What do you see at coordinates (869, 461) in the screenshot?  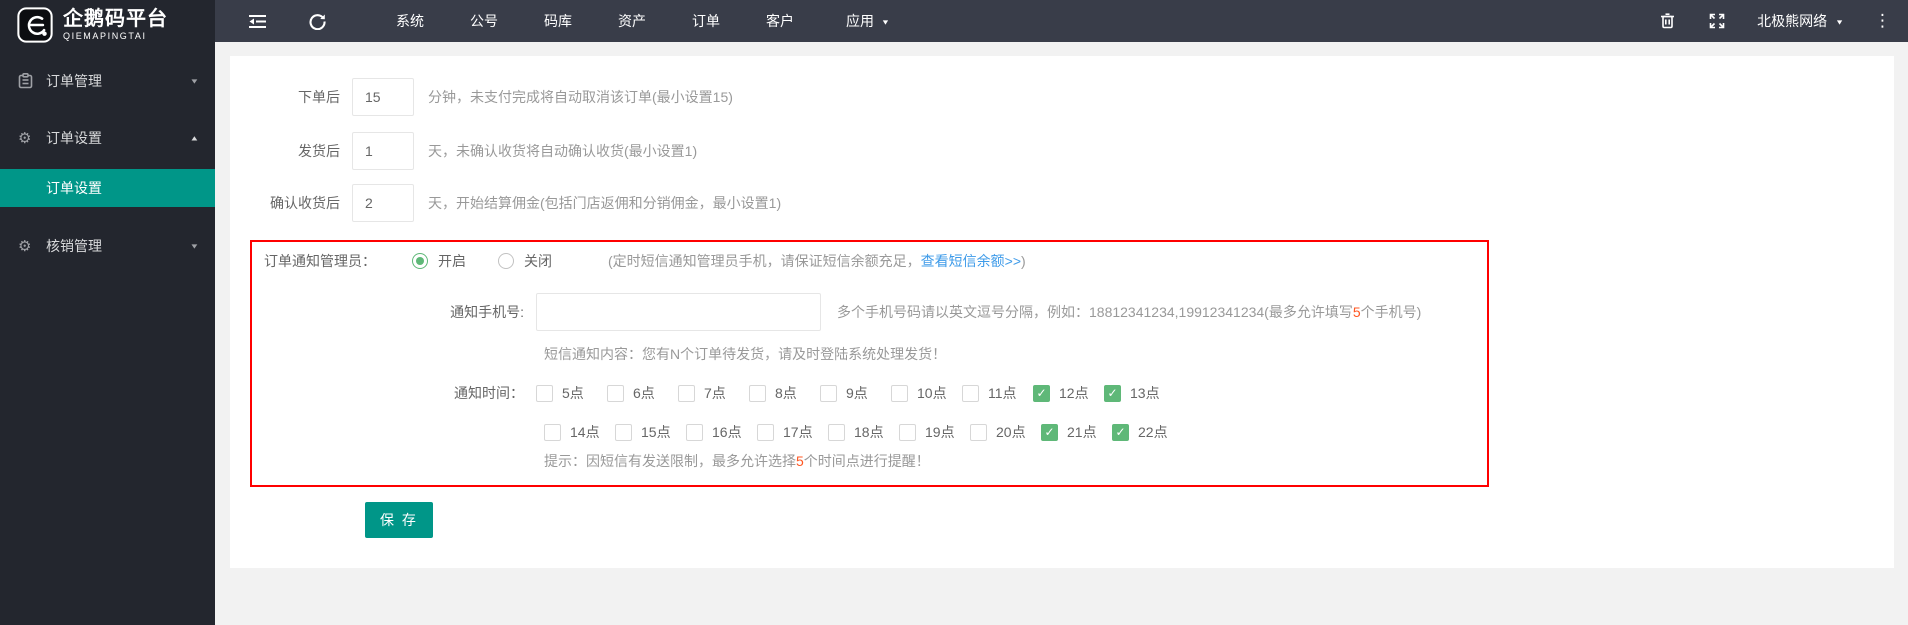 I see `notify-tip-row: 提示：因短信有发送限制，最多允许选择5个时间点进行提醒！` at bounding box center [869, 461].